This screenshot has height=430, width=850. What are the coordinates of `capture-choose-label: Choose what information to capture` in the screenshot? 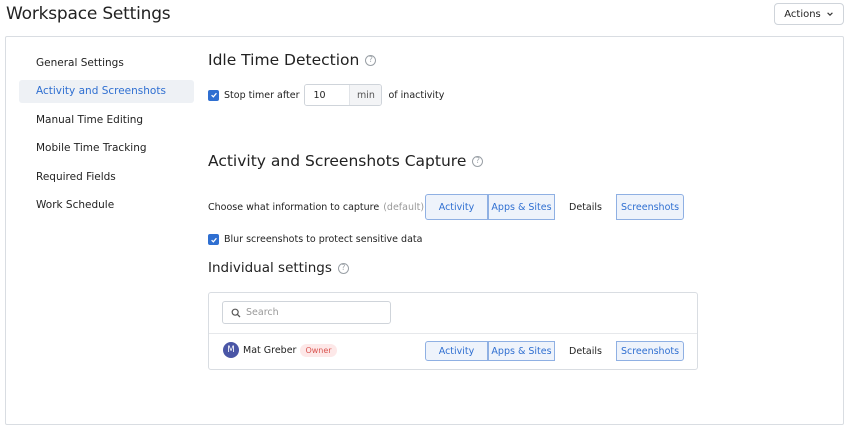 It's located at (294, 207).